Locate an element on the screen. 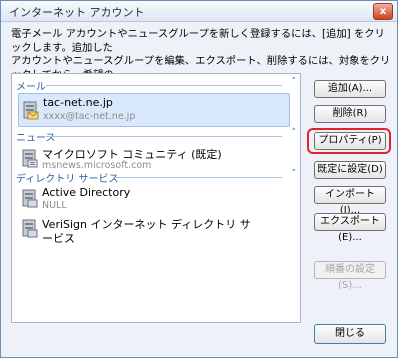  group-label: ニュース is located at coordinates (36, 138).